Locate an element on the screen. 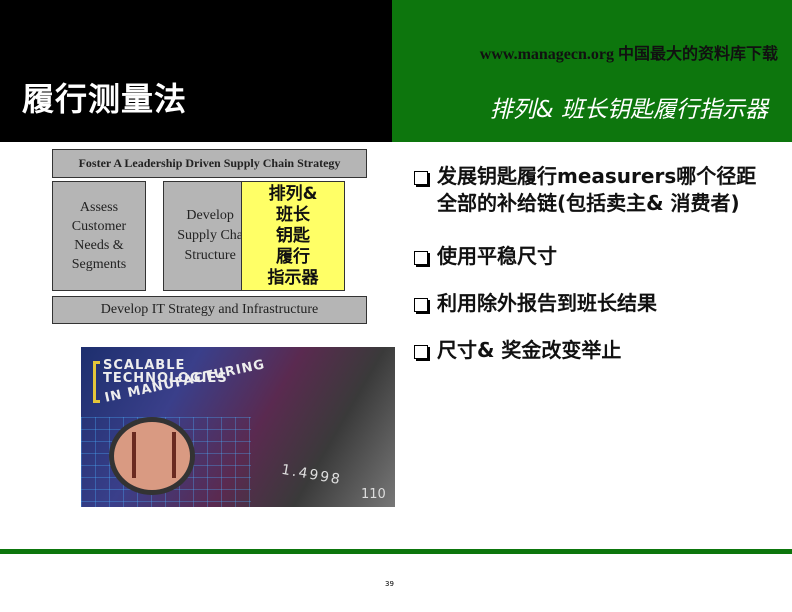 The width and height of the screenshot is (792, 612). kpi-line: 钥匙 is located at coordinates (293, 235).